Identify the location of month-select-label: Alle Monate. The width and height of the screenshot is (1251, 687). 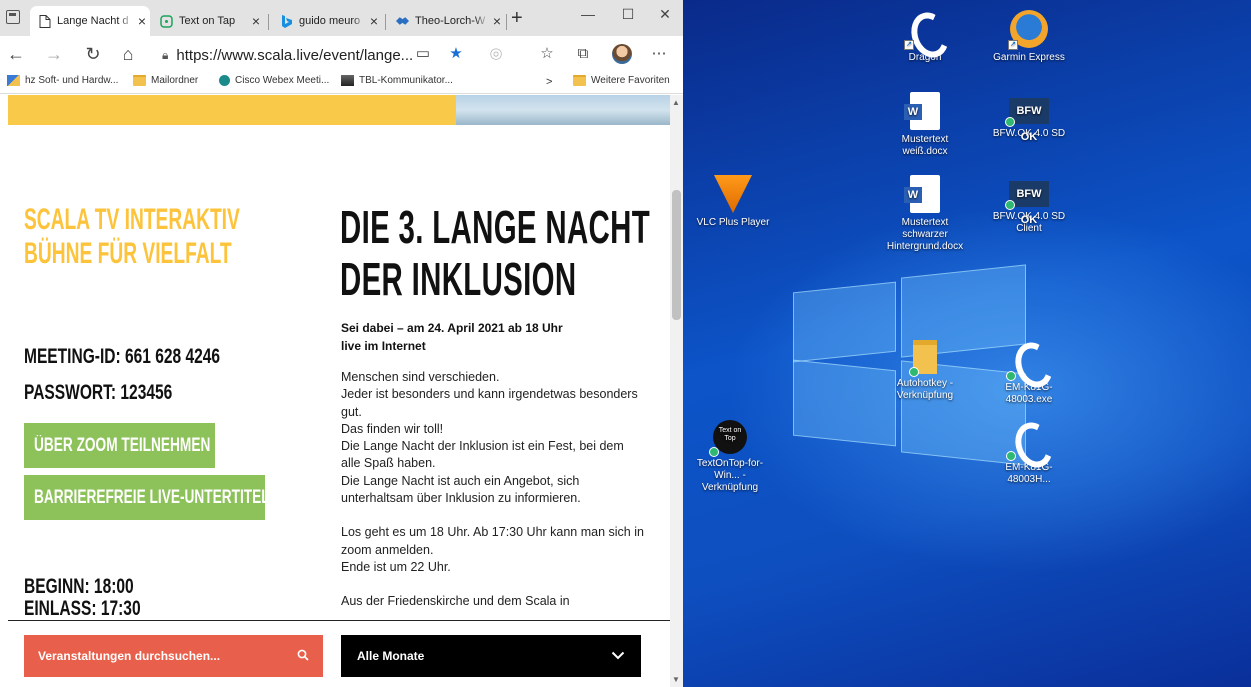
(391, 656).